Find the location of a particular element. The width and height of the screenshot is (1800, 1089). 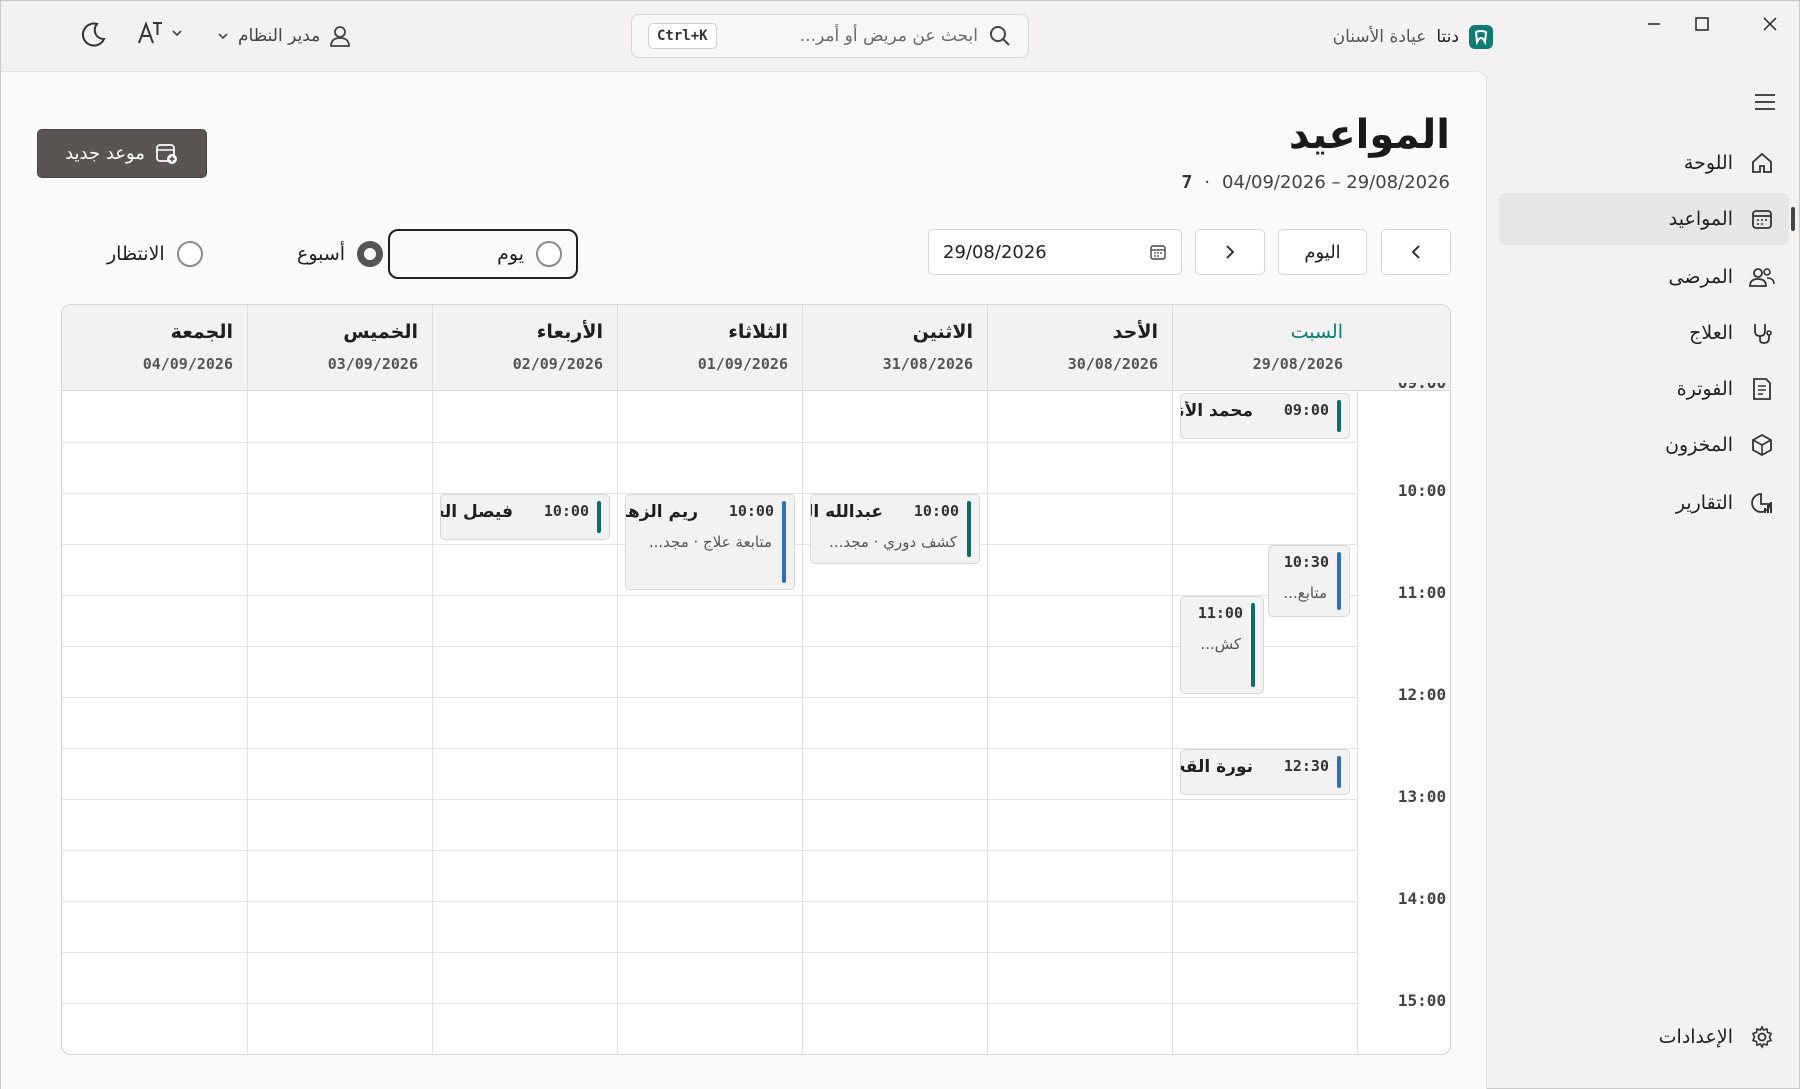

view-option-week: أسبوع is located at coordinates (340, 254).